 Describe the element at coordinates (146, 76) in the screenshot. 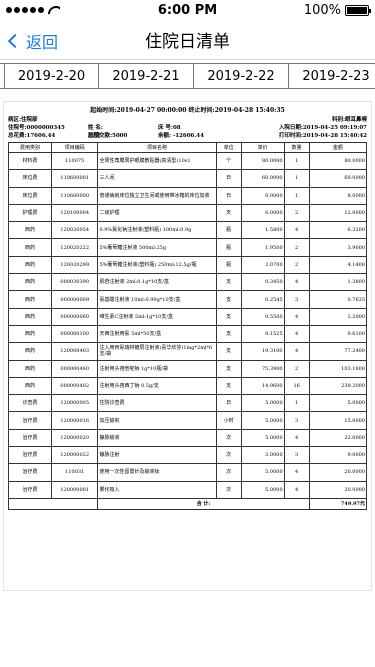

I see `date-tab: 2019-2-21` at that location.